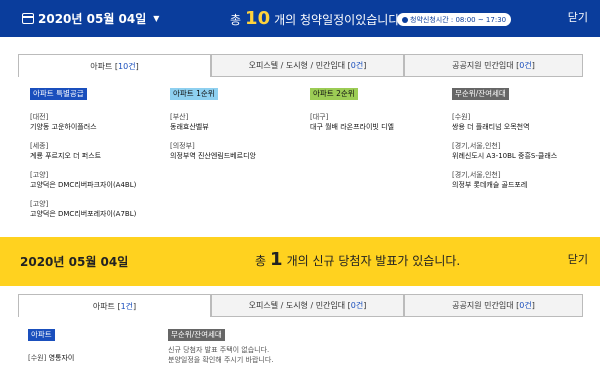  I want to click on list-item: [수원] 쌍용 더 플래티넘 오목천역, so click(524, 122).